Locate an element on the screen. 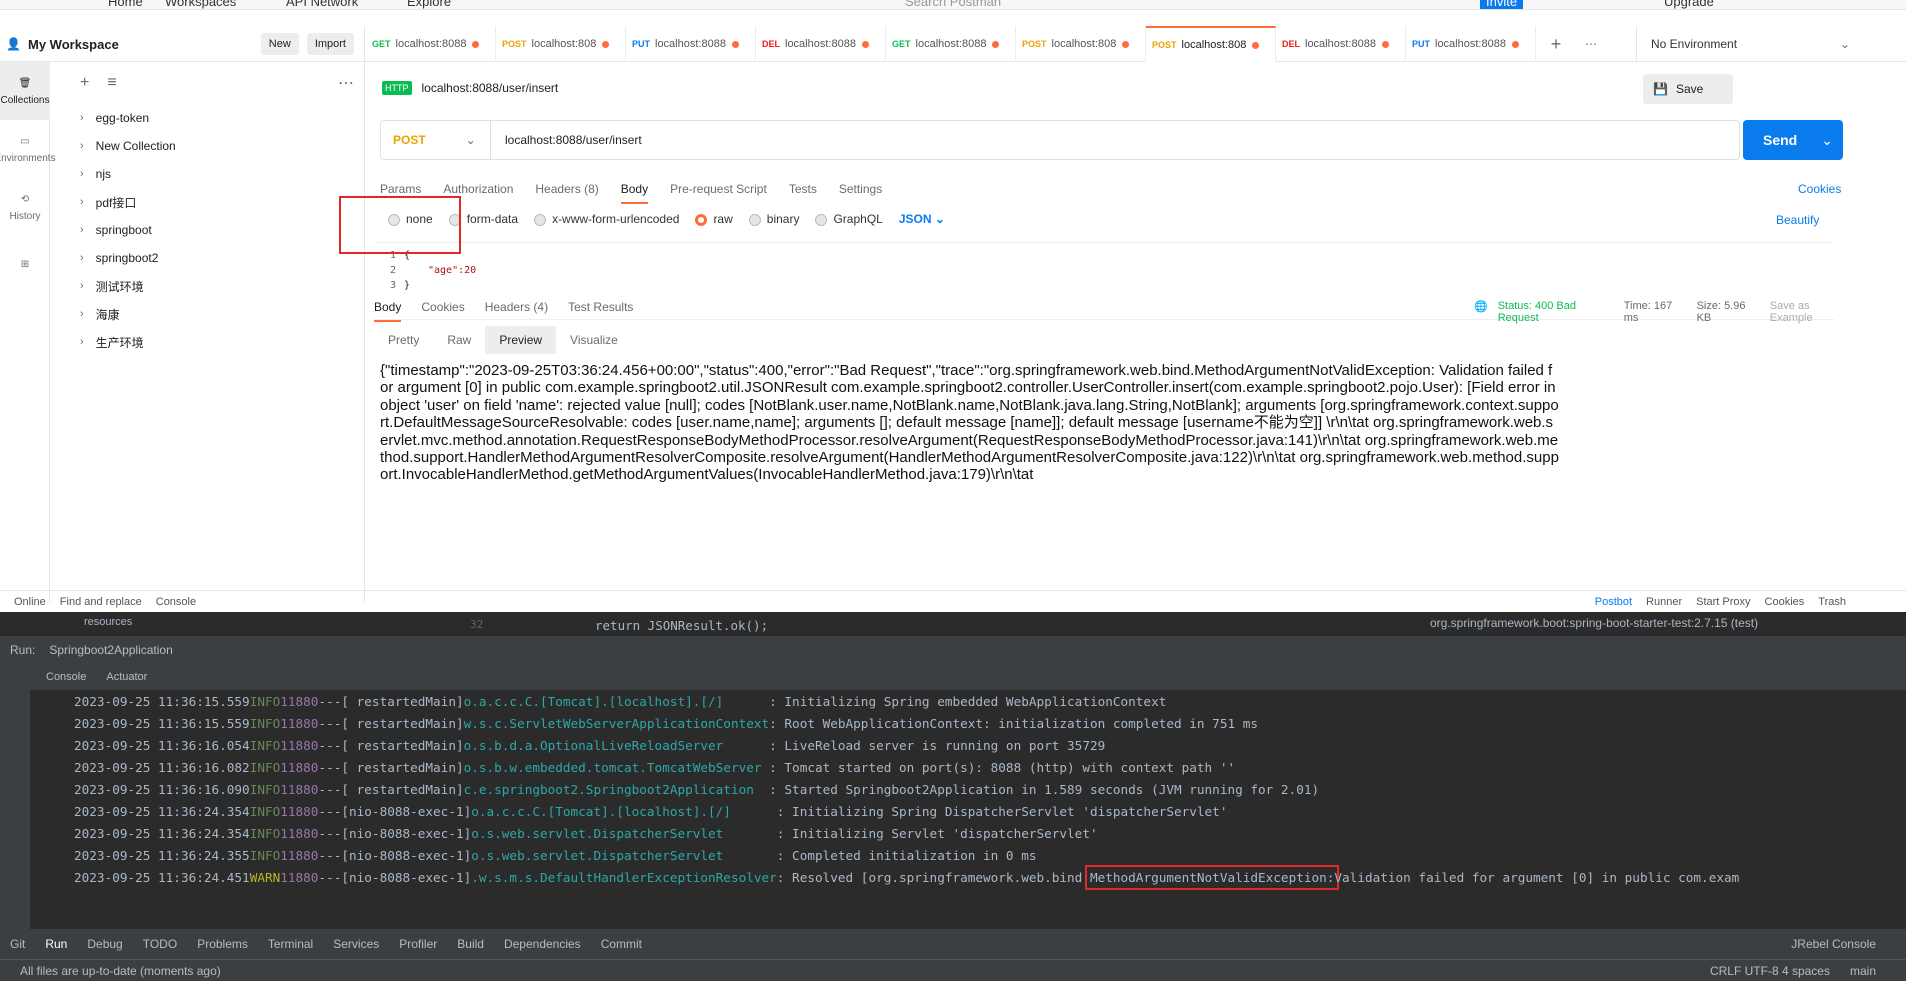  online-status: Online is located at coordinates (30, 602).